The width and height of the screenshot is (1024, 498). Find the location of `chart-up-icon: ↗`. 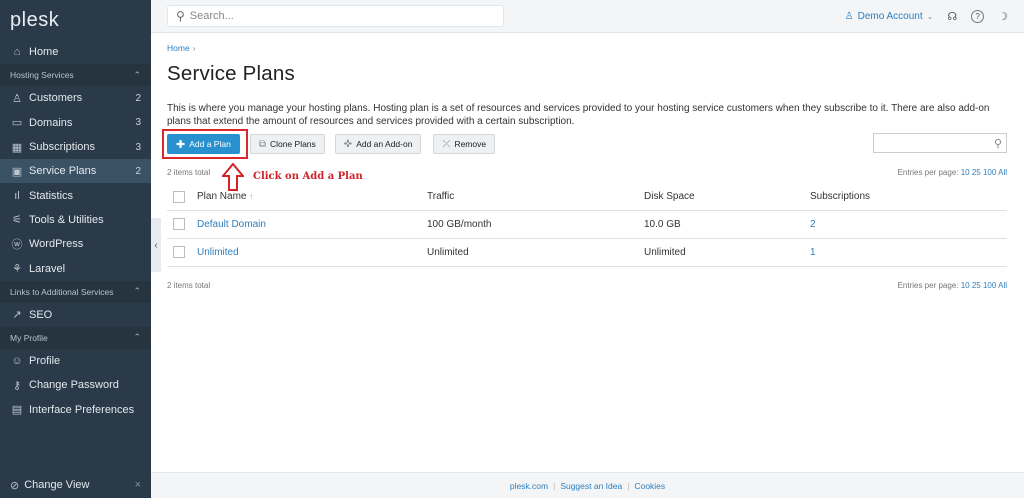

chart-up-icon: ↗ is located at coordinates (17, 315).